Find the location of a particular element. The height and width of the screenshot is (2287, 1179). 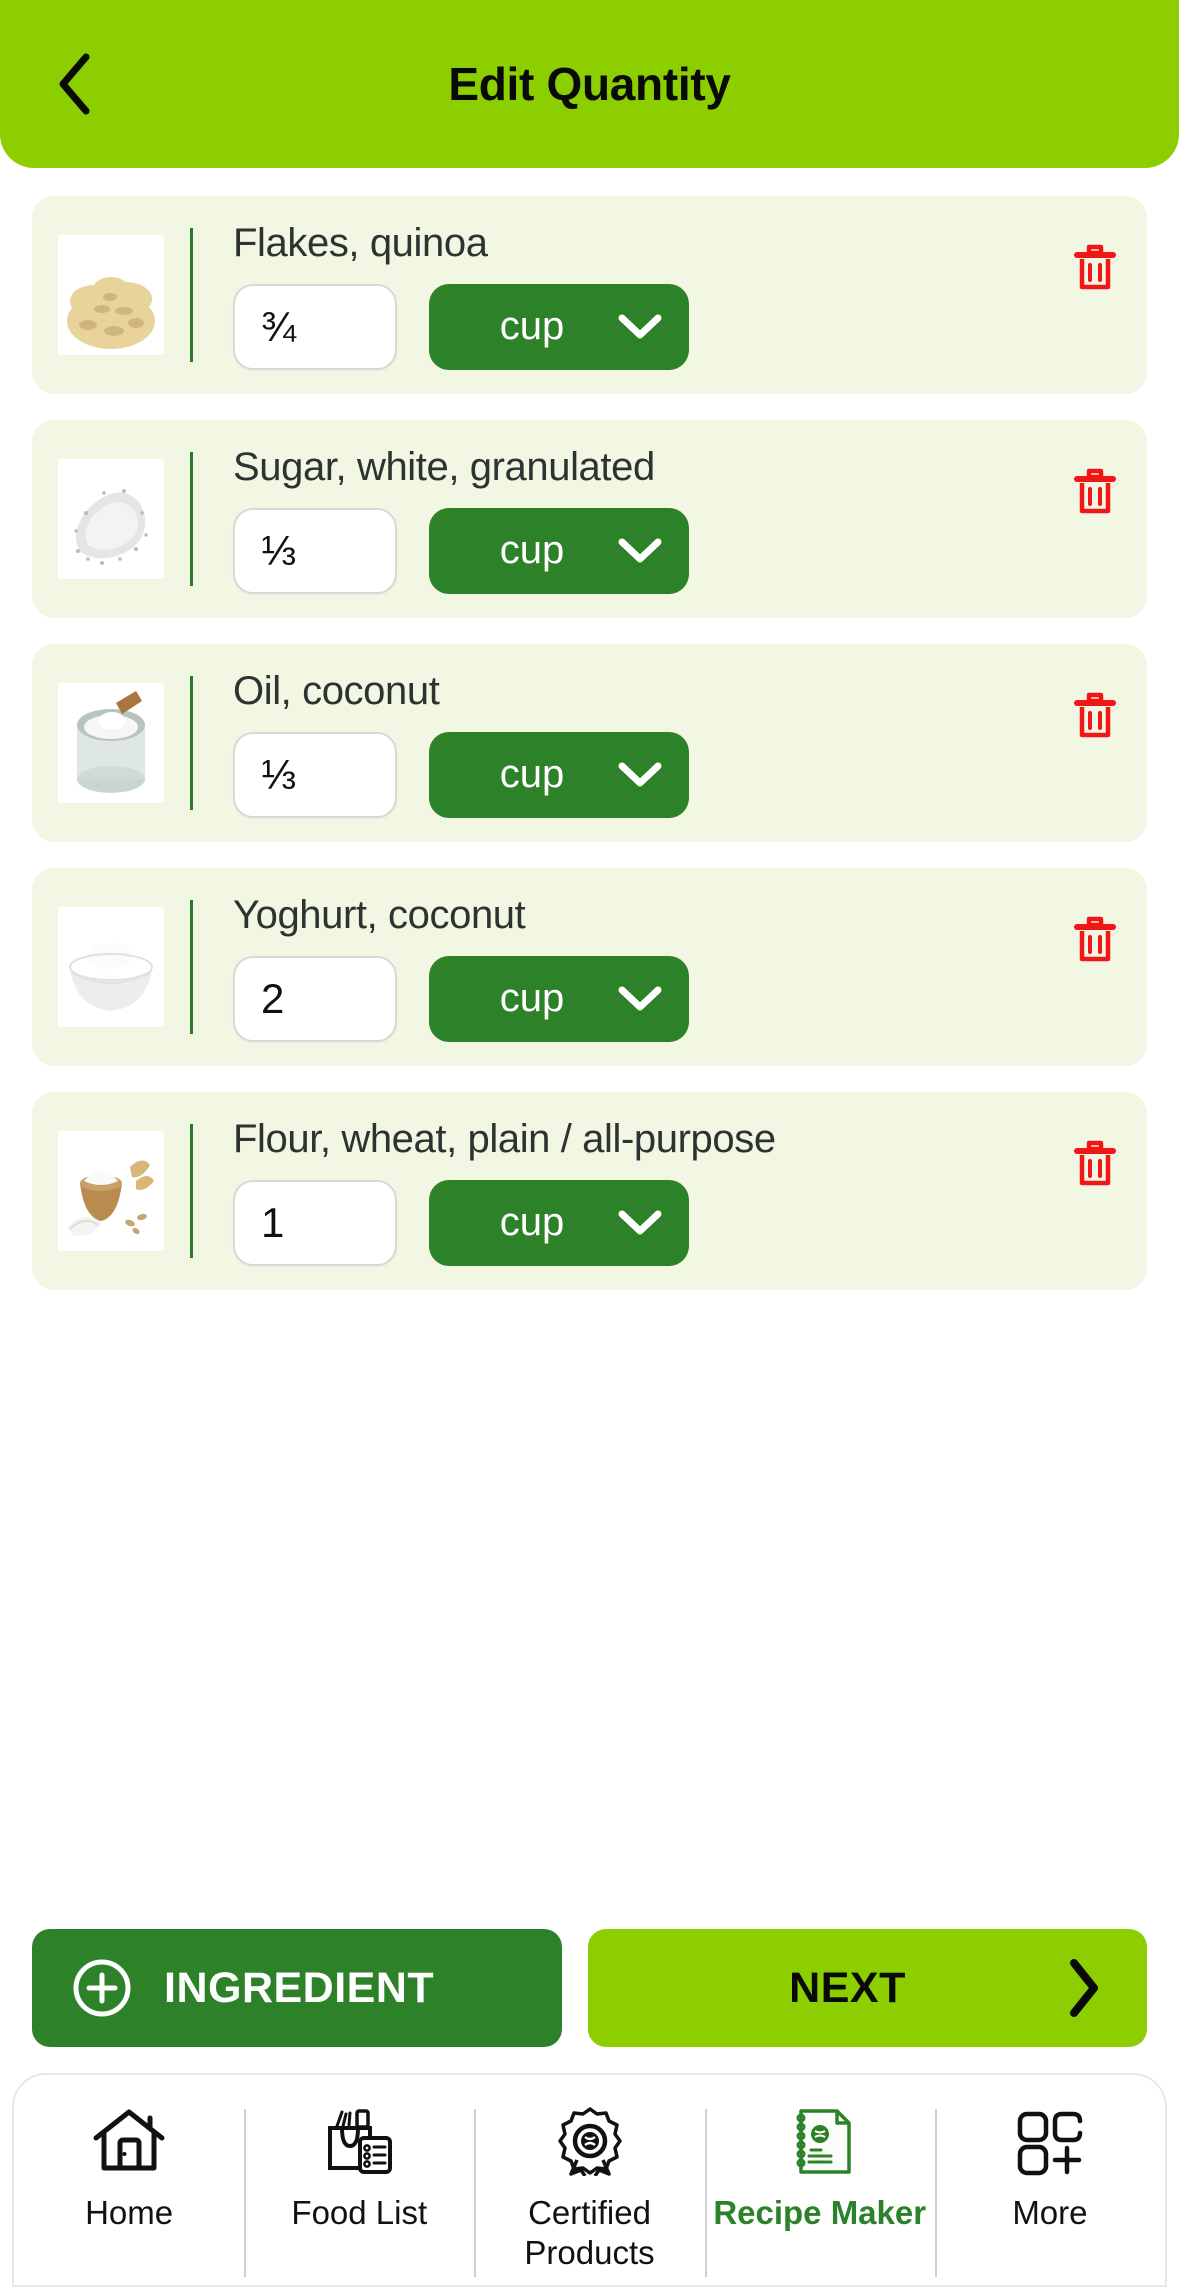

ingredient-row: Yoghurt, coconut 2 cup is located at coordinates (589, 967).